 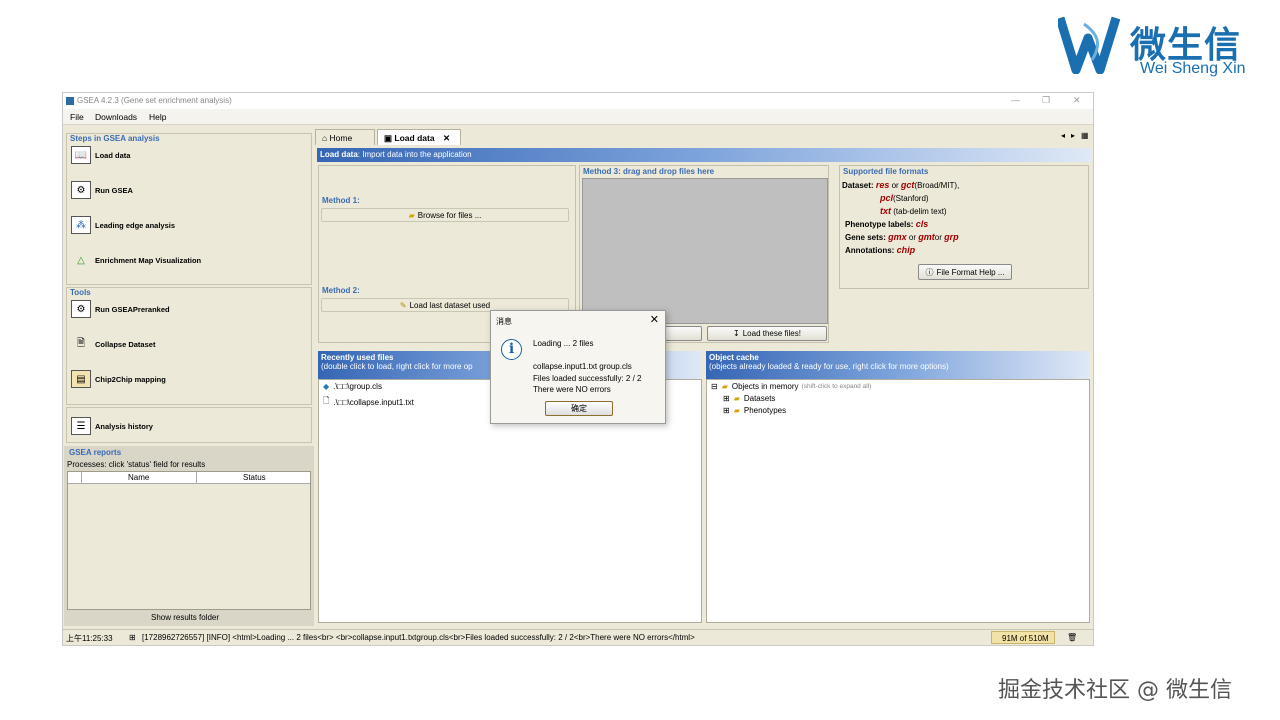 I want to click on recent-file-item: 🗋 .\□□\collapse.input1.txt, so click(x=368, y=402).